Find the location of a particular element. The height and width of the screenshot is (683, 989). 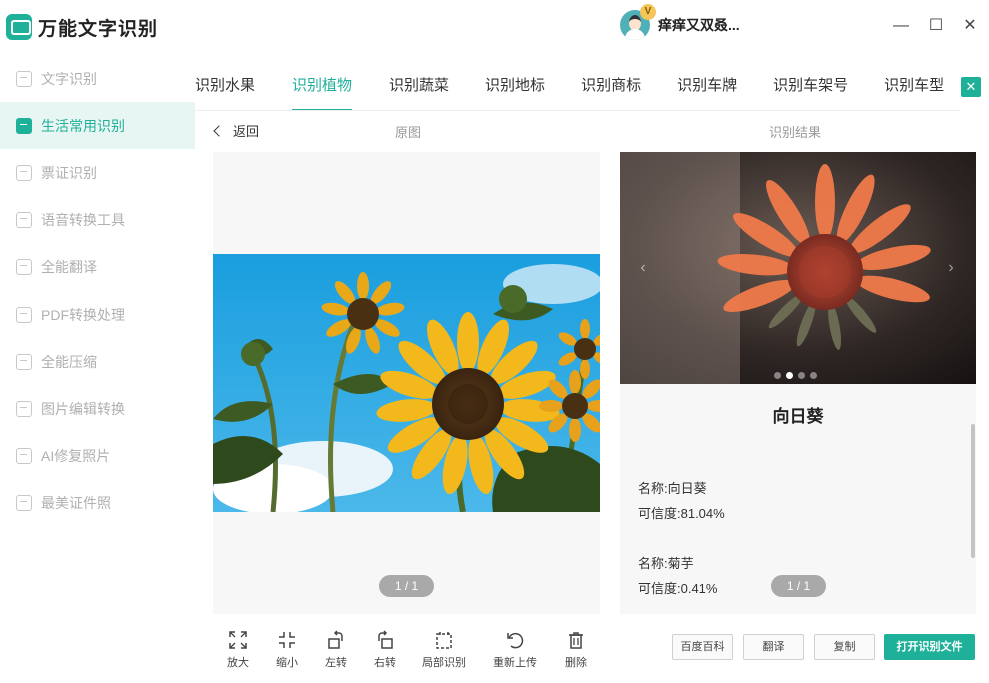

sunflower-photo is located at coordinates (406, 383).